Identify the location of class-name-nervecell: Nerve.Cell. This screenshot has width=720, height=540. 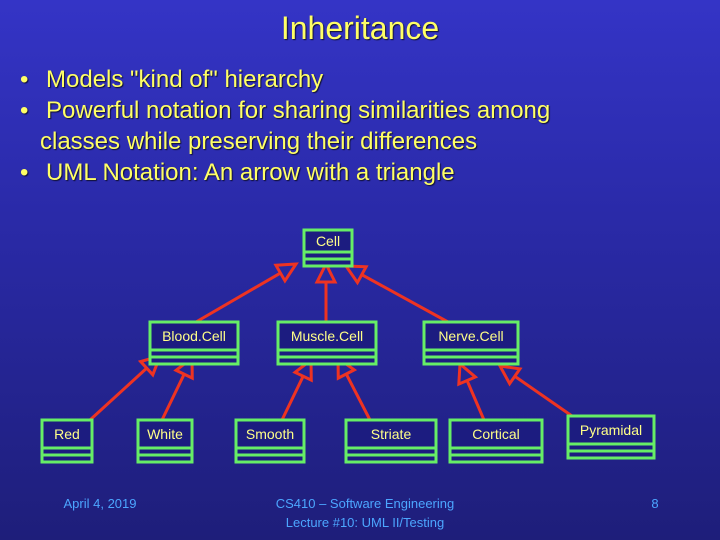
(470, 336).